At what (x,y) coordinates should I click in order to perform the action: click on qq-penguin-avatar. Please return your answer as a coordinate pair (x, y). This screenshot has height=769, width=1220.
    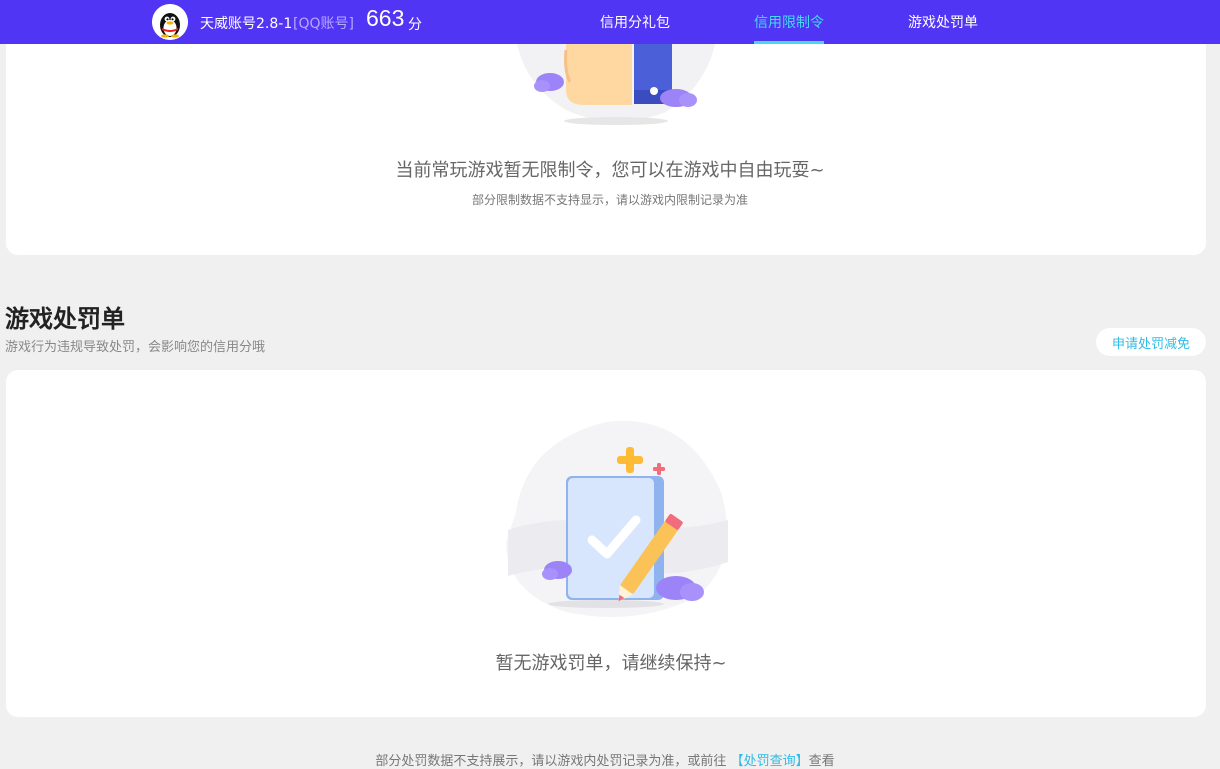
    Looking at the image, I should click on (170, 22).